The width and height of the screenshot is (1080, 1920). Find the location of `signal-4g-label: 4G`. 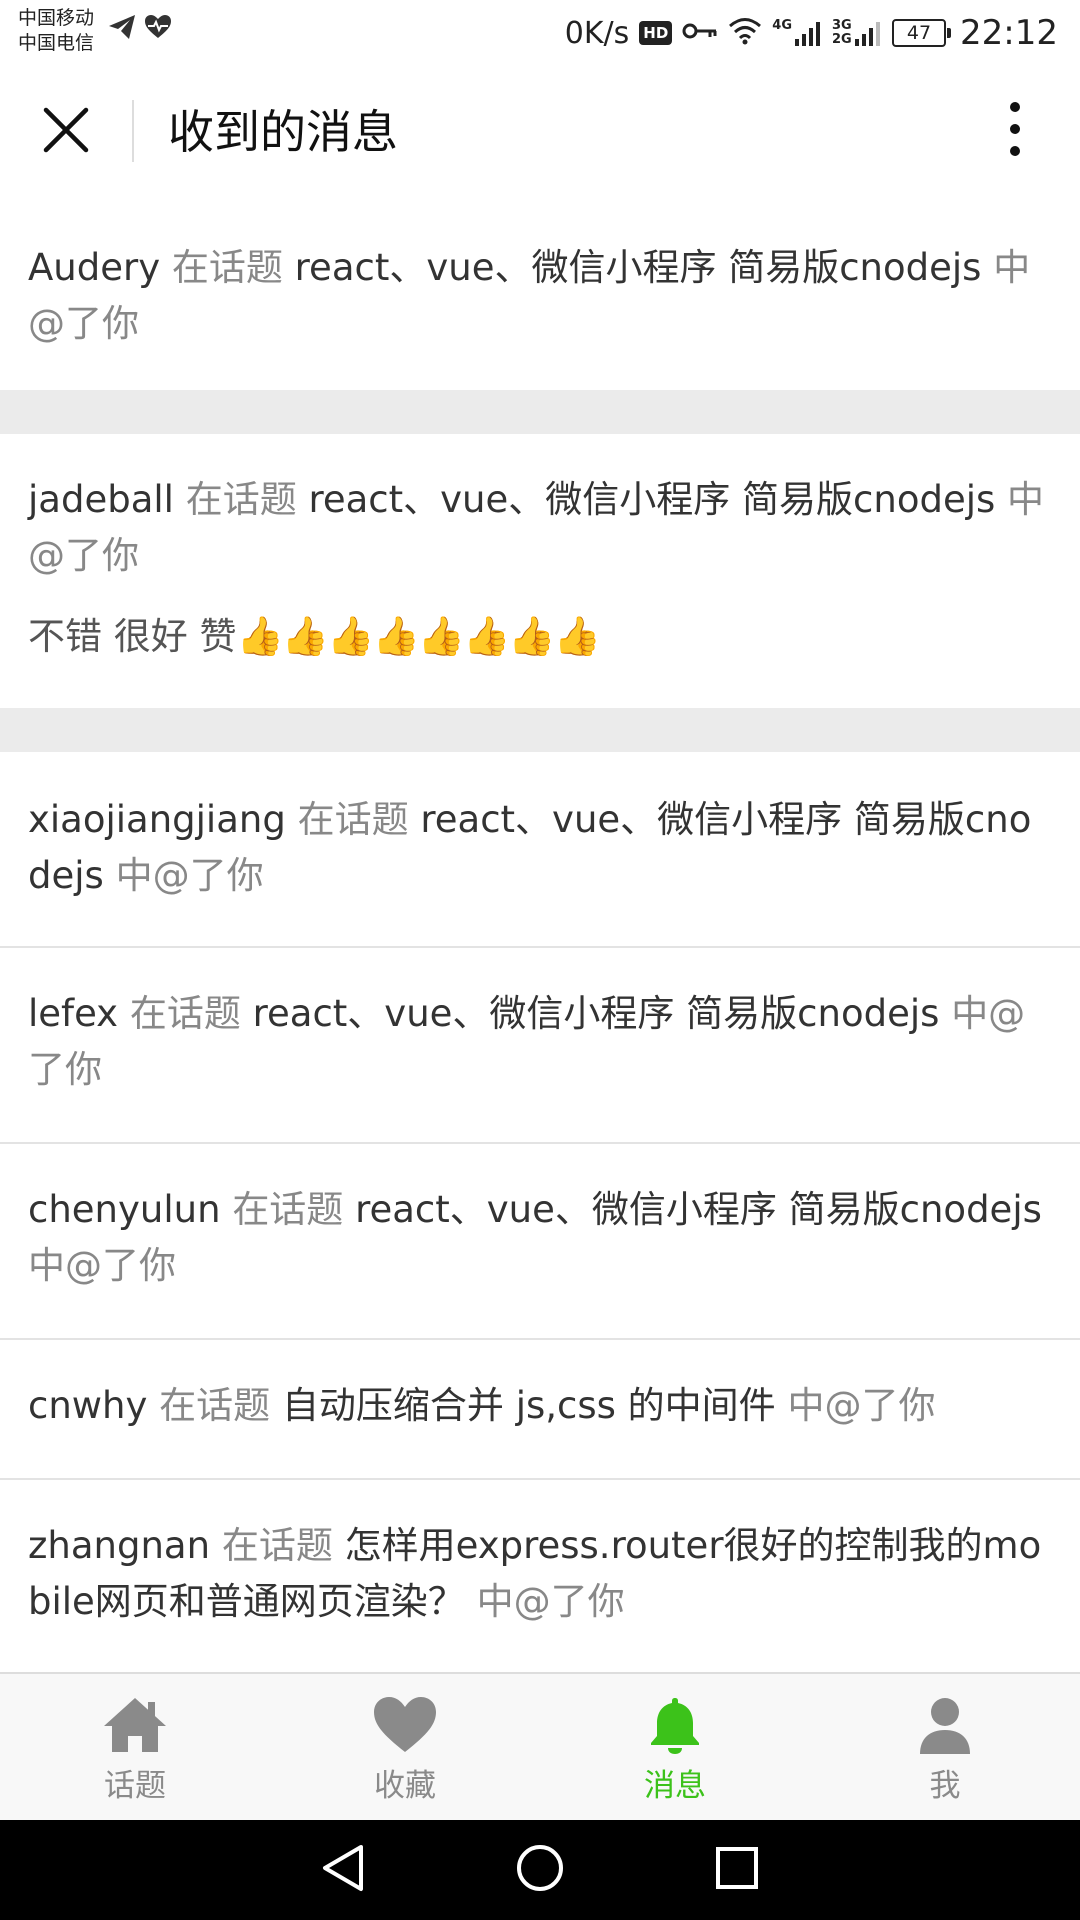

signal-4g-label: 4G is located at coordinates (782, 25).